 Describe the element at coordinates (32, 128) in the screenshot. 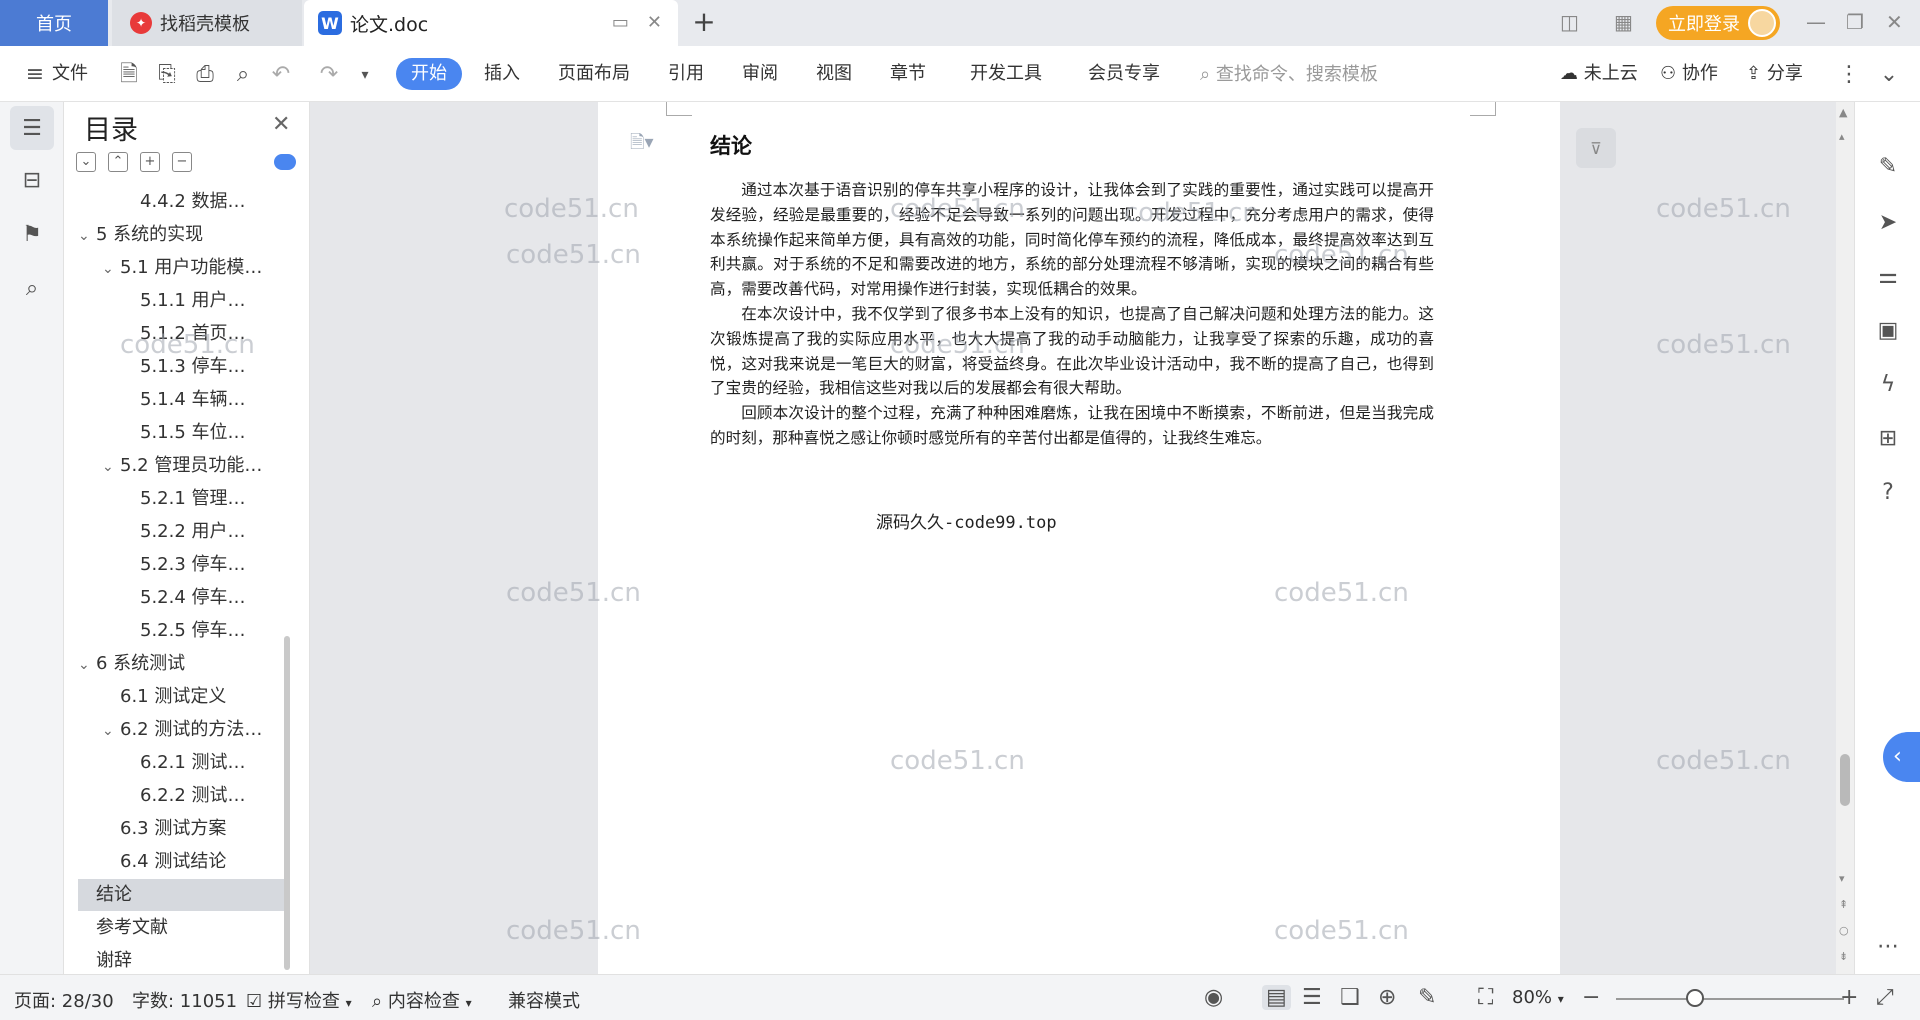

I see `toc-panel-icon: ☰` at that location.